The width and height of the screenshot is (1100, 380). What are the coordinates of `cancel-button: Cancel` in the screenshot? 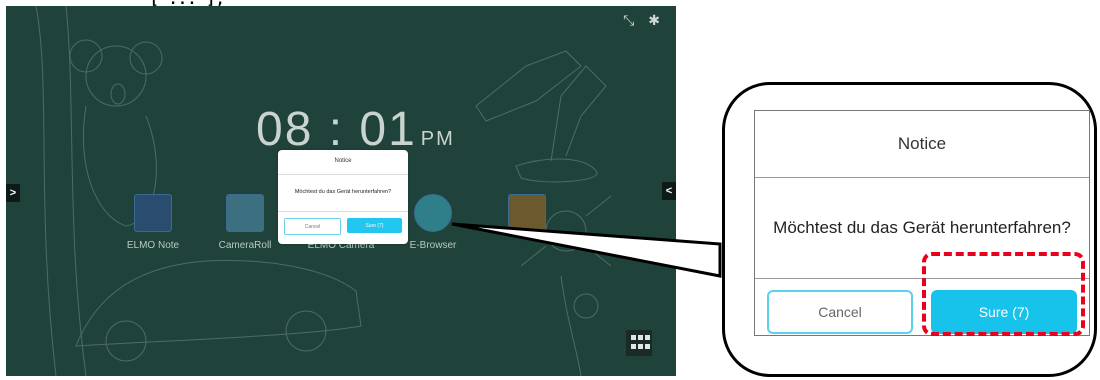 It's located at (840, 312).